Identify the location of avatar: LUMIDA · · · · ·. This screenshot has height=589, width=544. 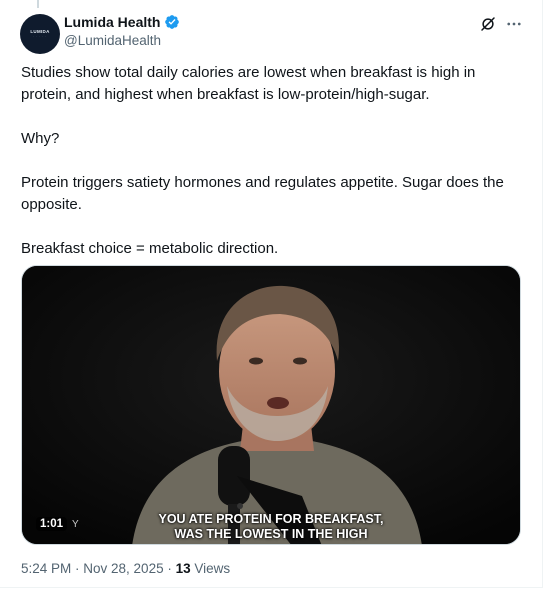
(40, 34).